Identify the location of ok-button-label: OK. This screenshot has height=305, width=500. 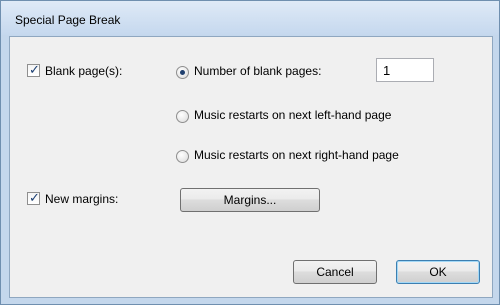
(438, 272).